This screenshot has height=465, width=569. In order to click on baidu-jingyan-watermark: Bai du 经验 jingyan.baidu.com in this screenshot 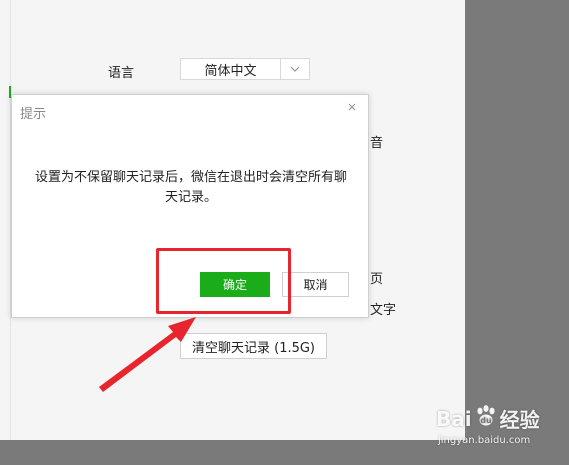, I will do `click(501, 432)`.